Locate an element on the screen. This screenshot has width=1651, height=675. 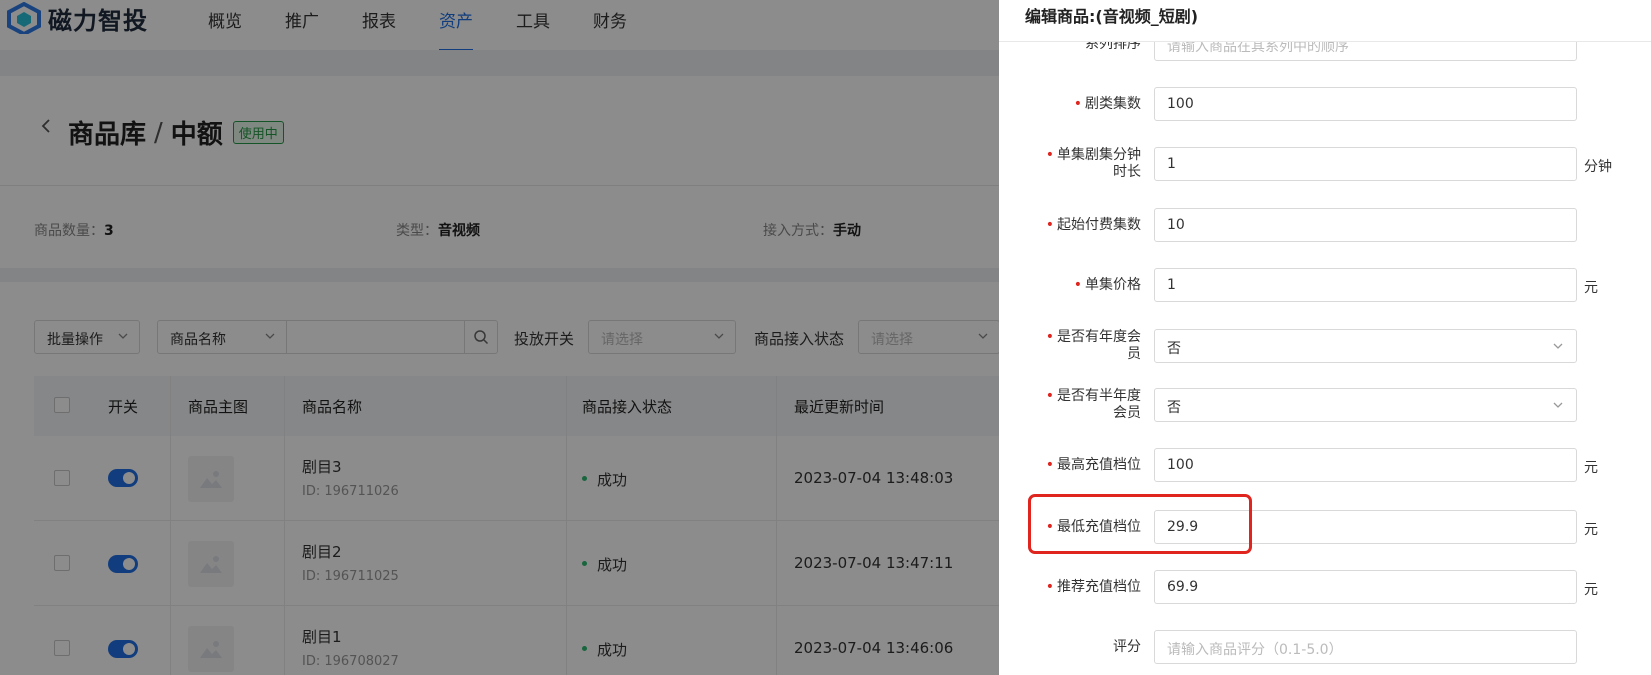
field-label: 系列排序 is located at coordinates (1113, 47).